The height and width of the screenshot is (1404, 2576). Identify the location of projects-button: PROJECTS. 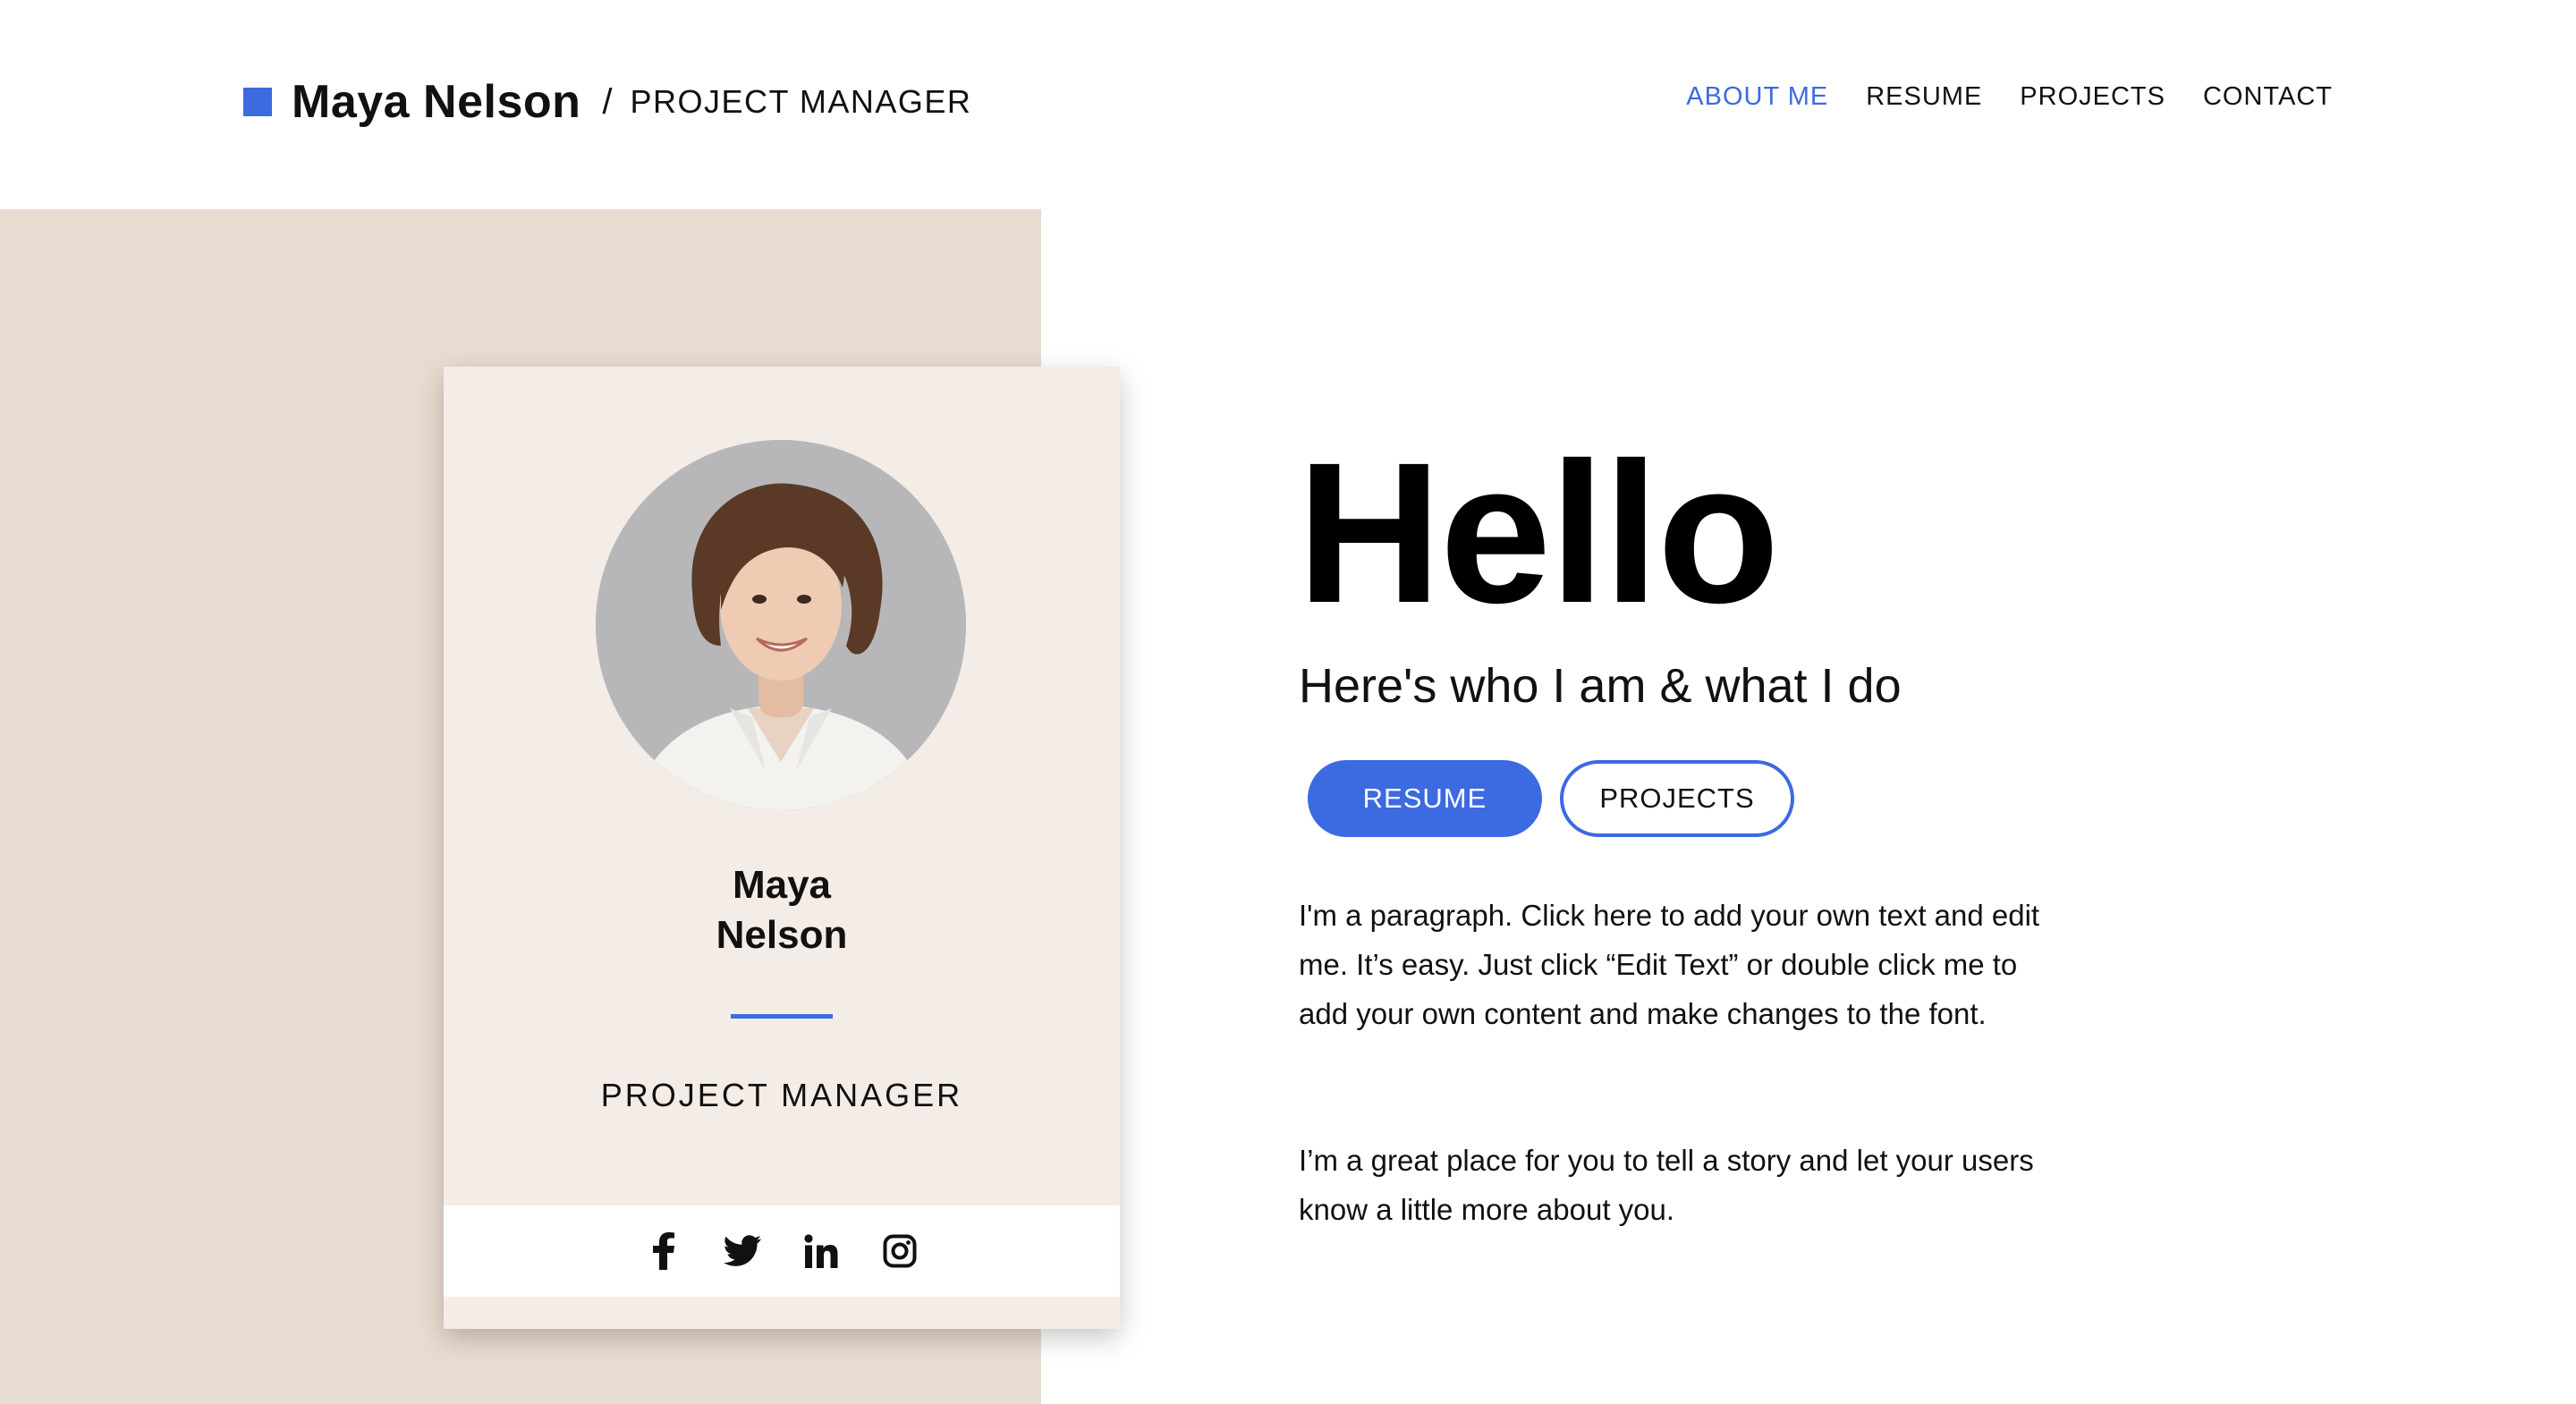
(1677, 799).